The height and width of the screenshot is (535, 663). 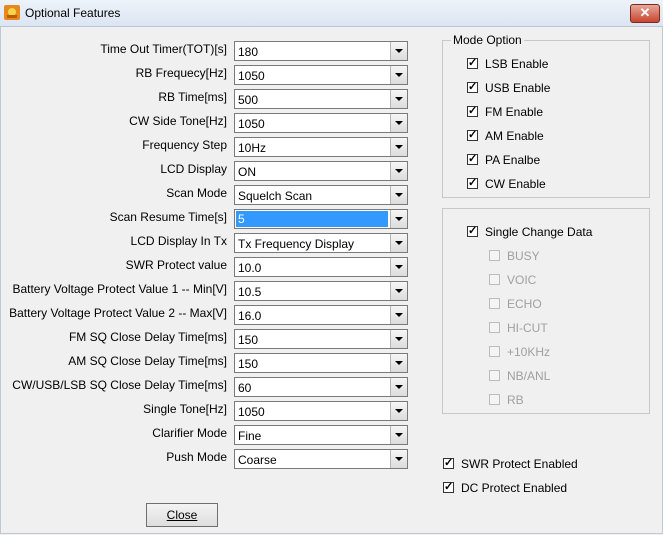 What do you see at coordinates (321, 123) in the screenshot?
I see `cw-side-tone-select: 1050` at bounding box center [321, 123].